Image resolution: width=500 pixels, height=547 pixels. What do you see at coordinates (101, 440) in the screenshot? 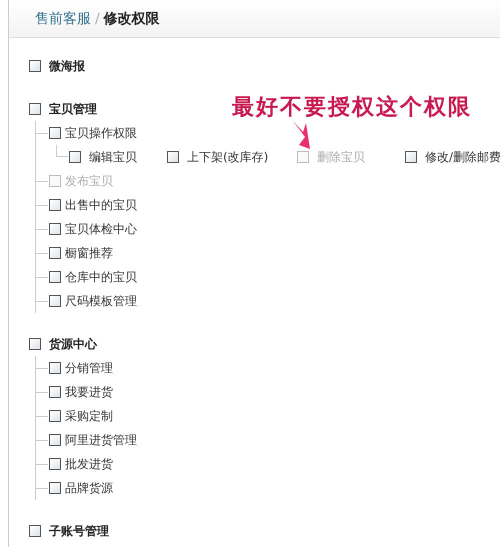
I see `permission-label: 阿里进货管理` at bounding box center [101, 440].